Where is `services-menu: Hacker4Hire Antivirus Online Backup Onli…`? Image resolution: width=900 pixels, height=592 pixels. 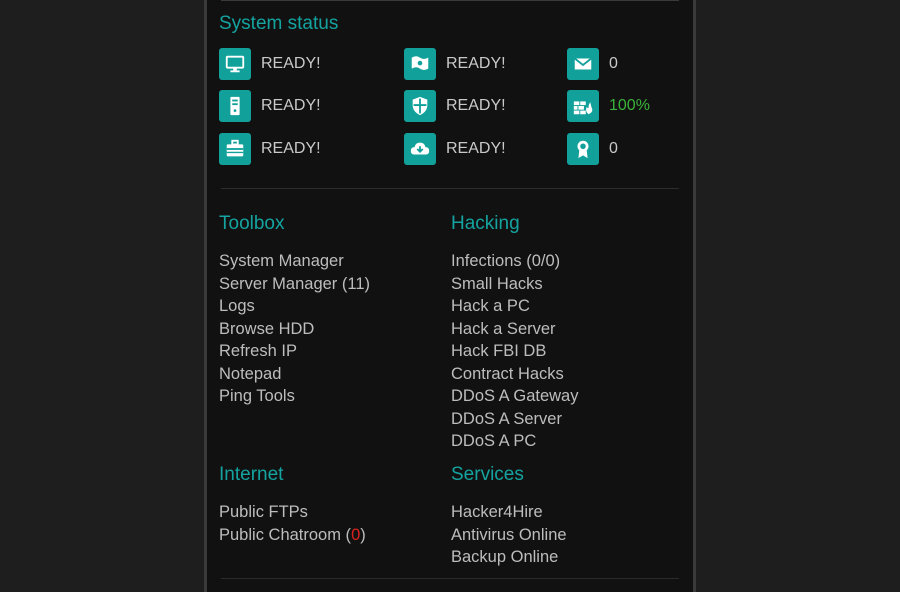 services-menu: Hacker4Hire Antivirus Online Backup Onli… is located at coordinates (509, 535).